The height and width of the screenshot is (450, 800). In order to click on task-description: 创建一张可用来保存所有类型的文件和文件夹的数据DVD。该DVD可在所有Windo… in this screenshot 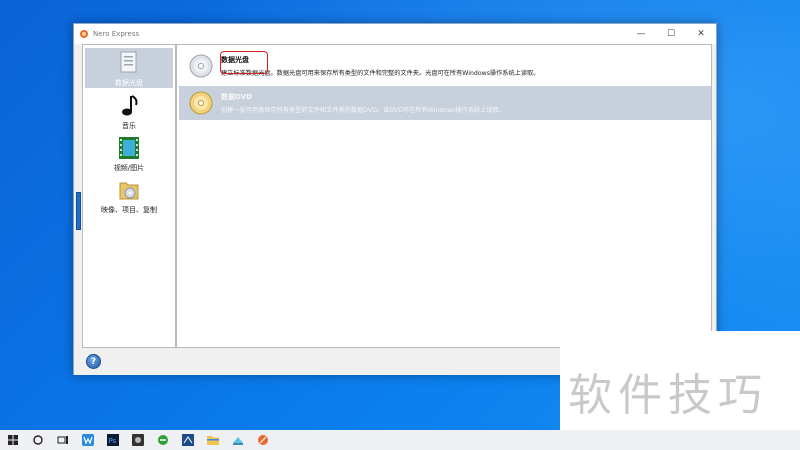, I will do `click(363, 110)`.